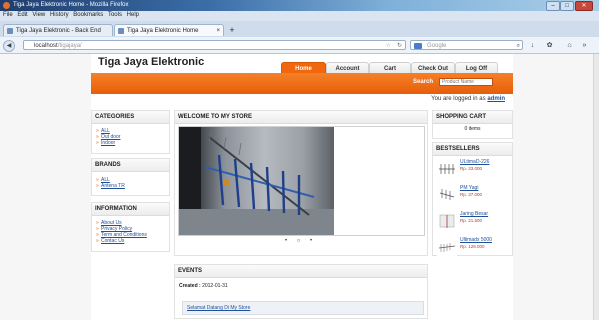 The width and height of the screenshot is (599, 320). What do you see at coordinates (472, 117) in the screenshot?
I see `shopping-cart-title: SHOPPING CART` at bounding box center [472, 117].